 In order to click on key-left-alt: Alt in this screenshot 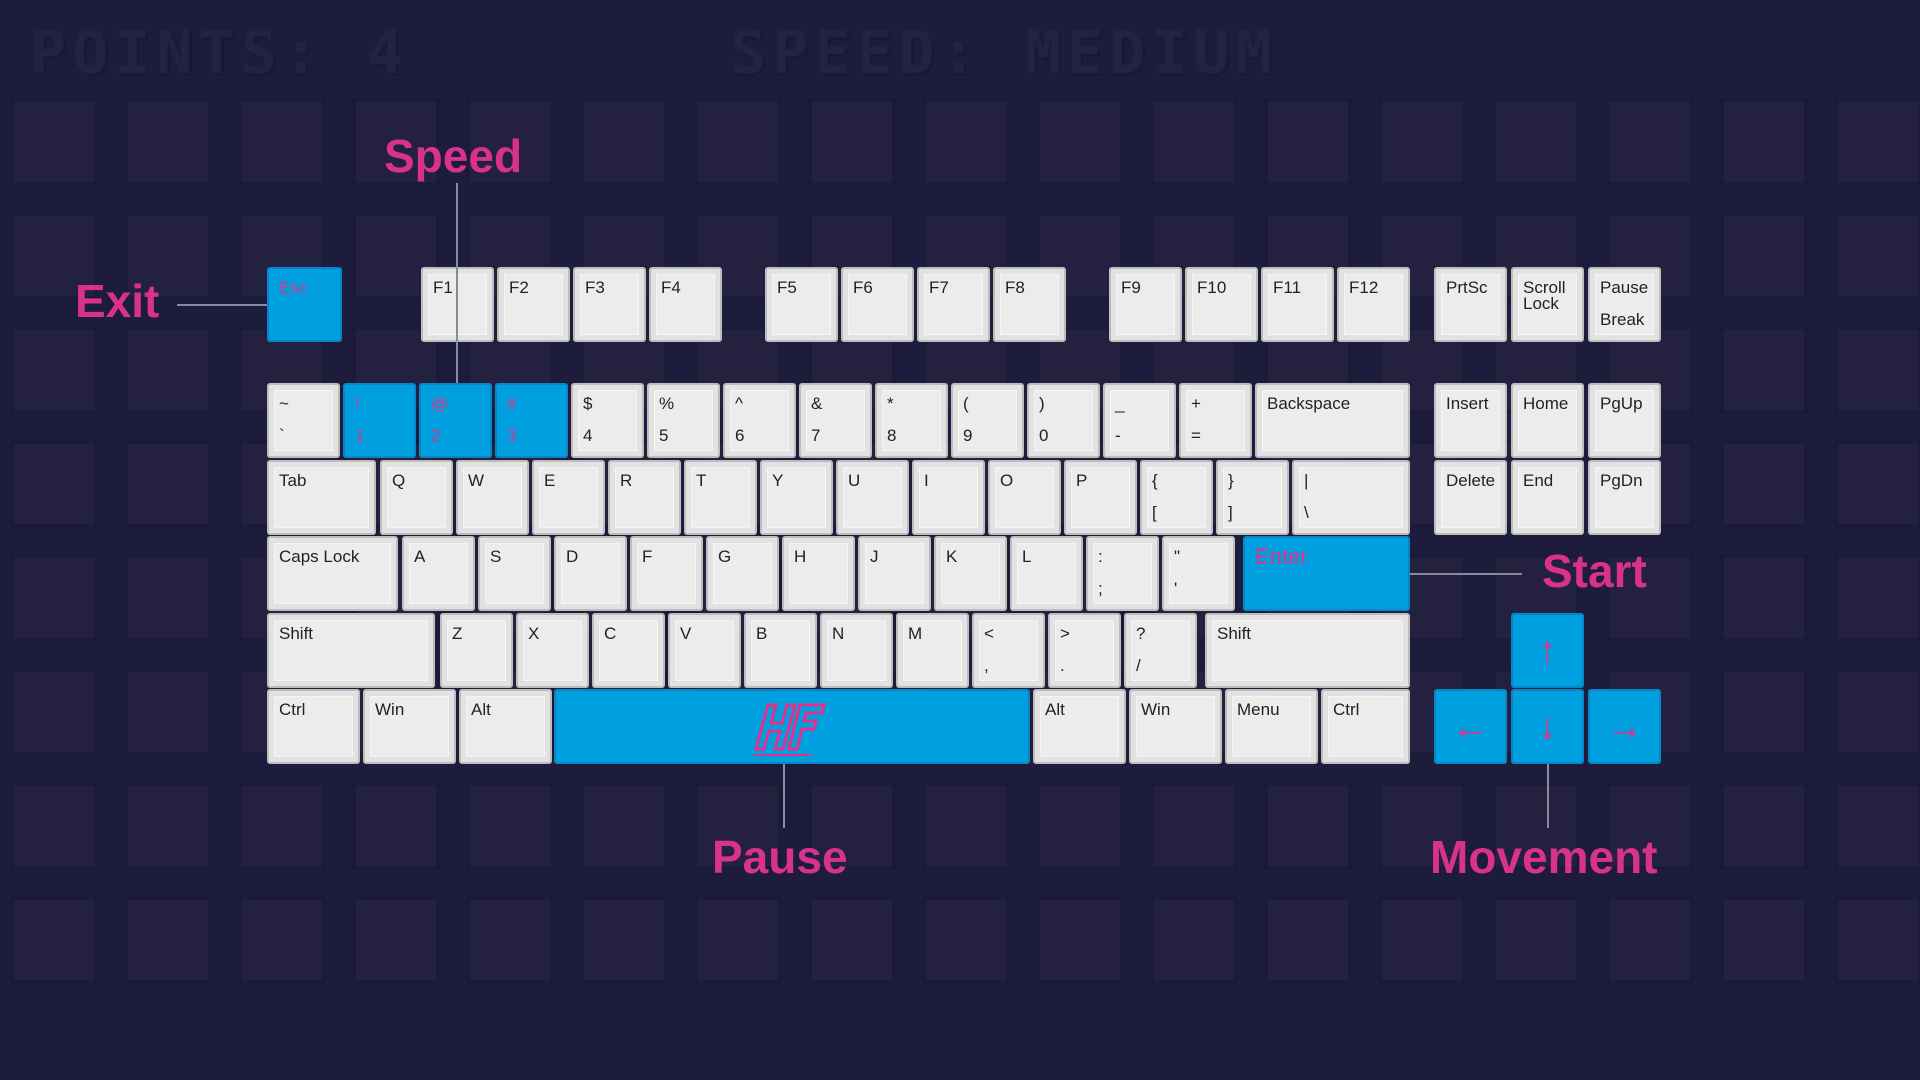, I will do `click(505, 726)`.